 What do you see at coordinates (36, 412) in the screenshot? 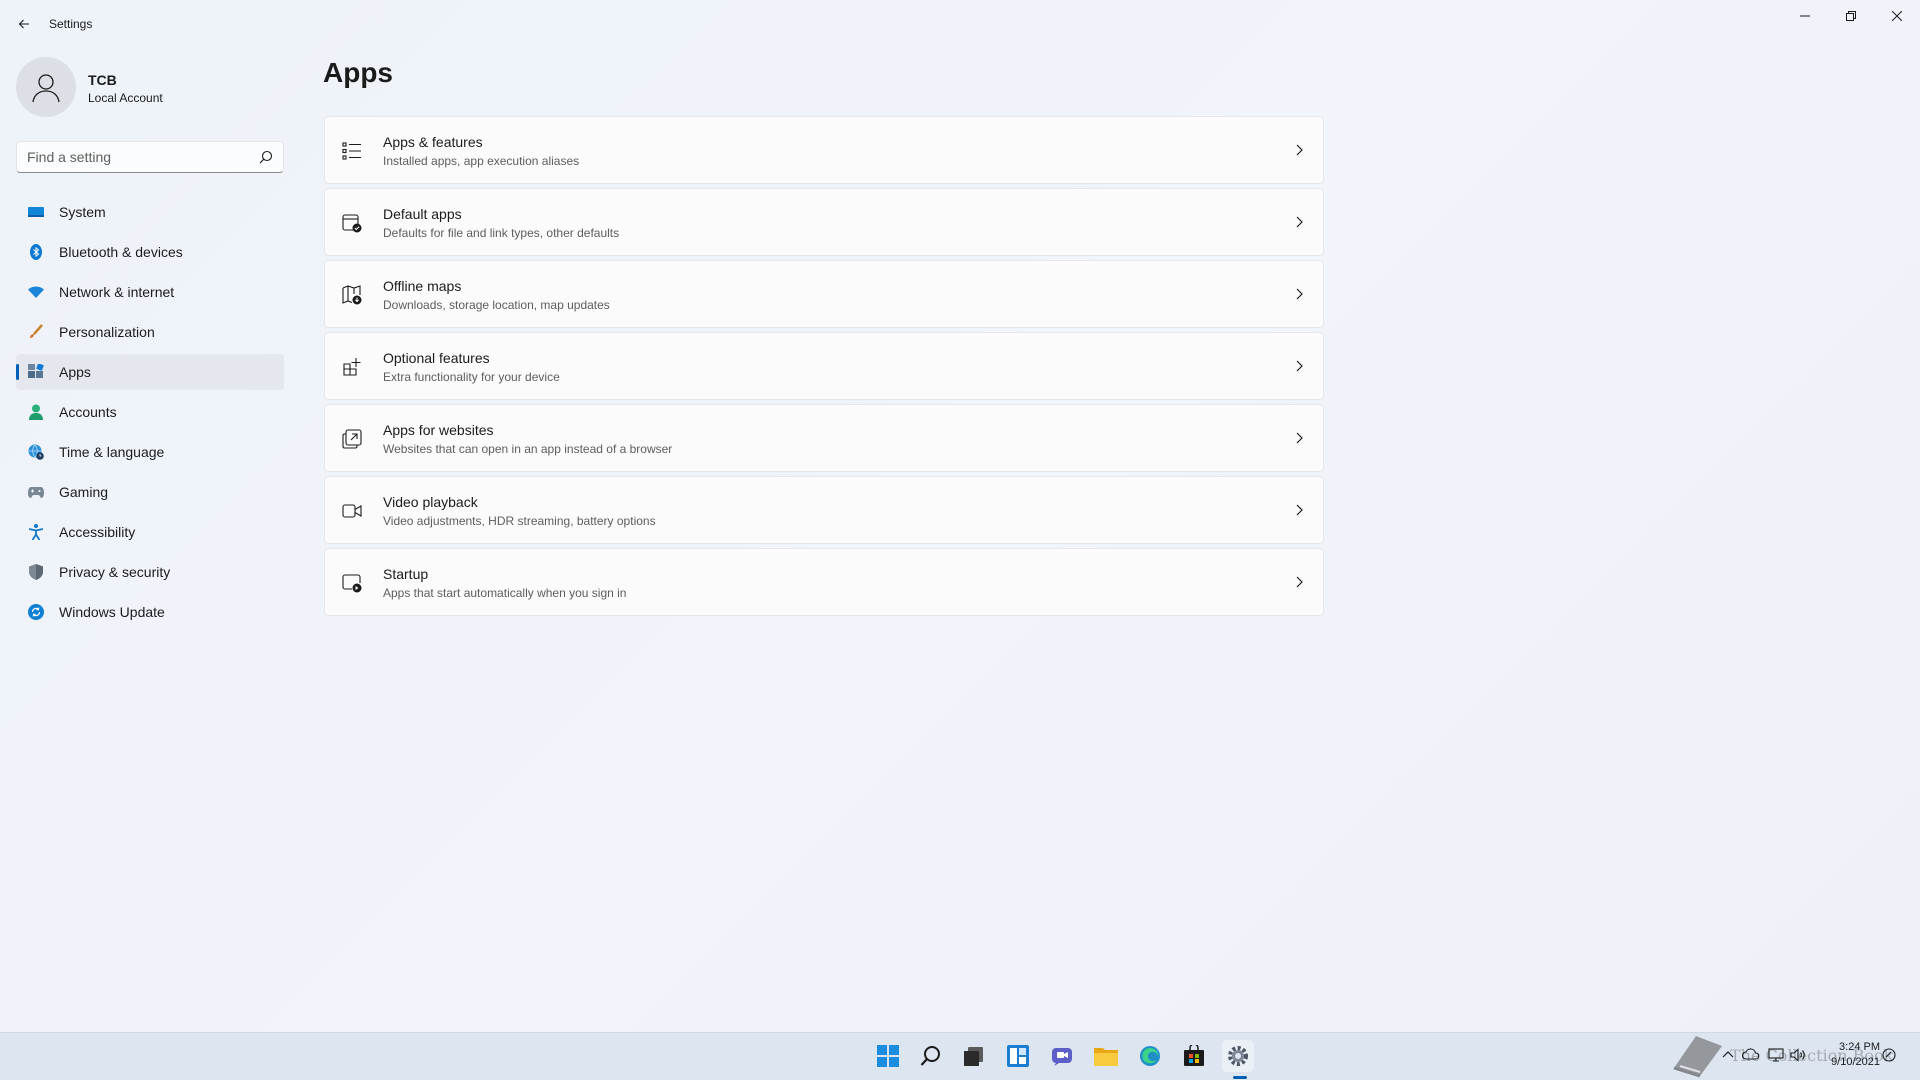
I see `person-icon` at bounding box center [36, 412].